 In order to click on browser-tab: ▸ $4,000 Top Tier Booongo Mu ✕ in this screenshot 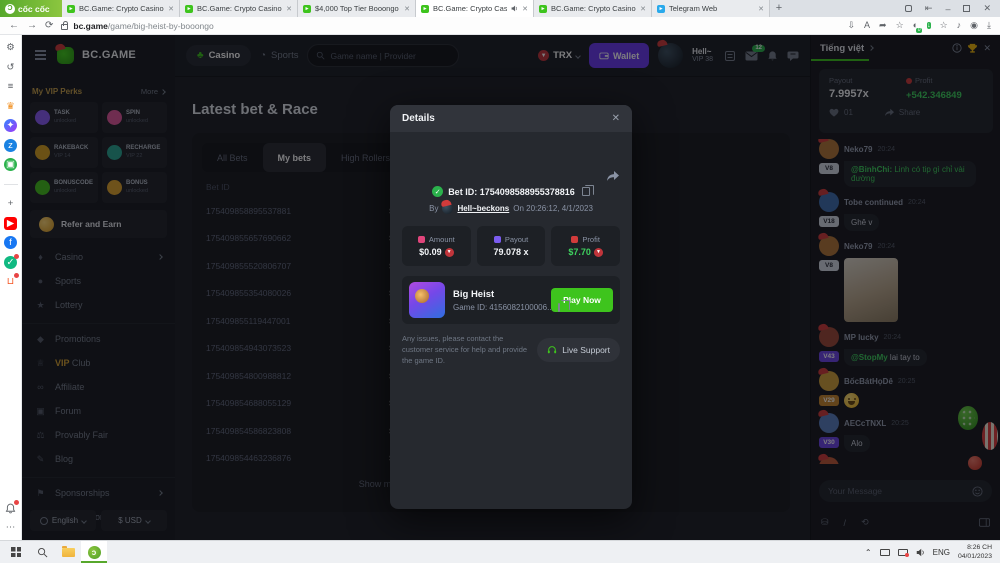, I will do `click(357, 8)`.